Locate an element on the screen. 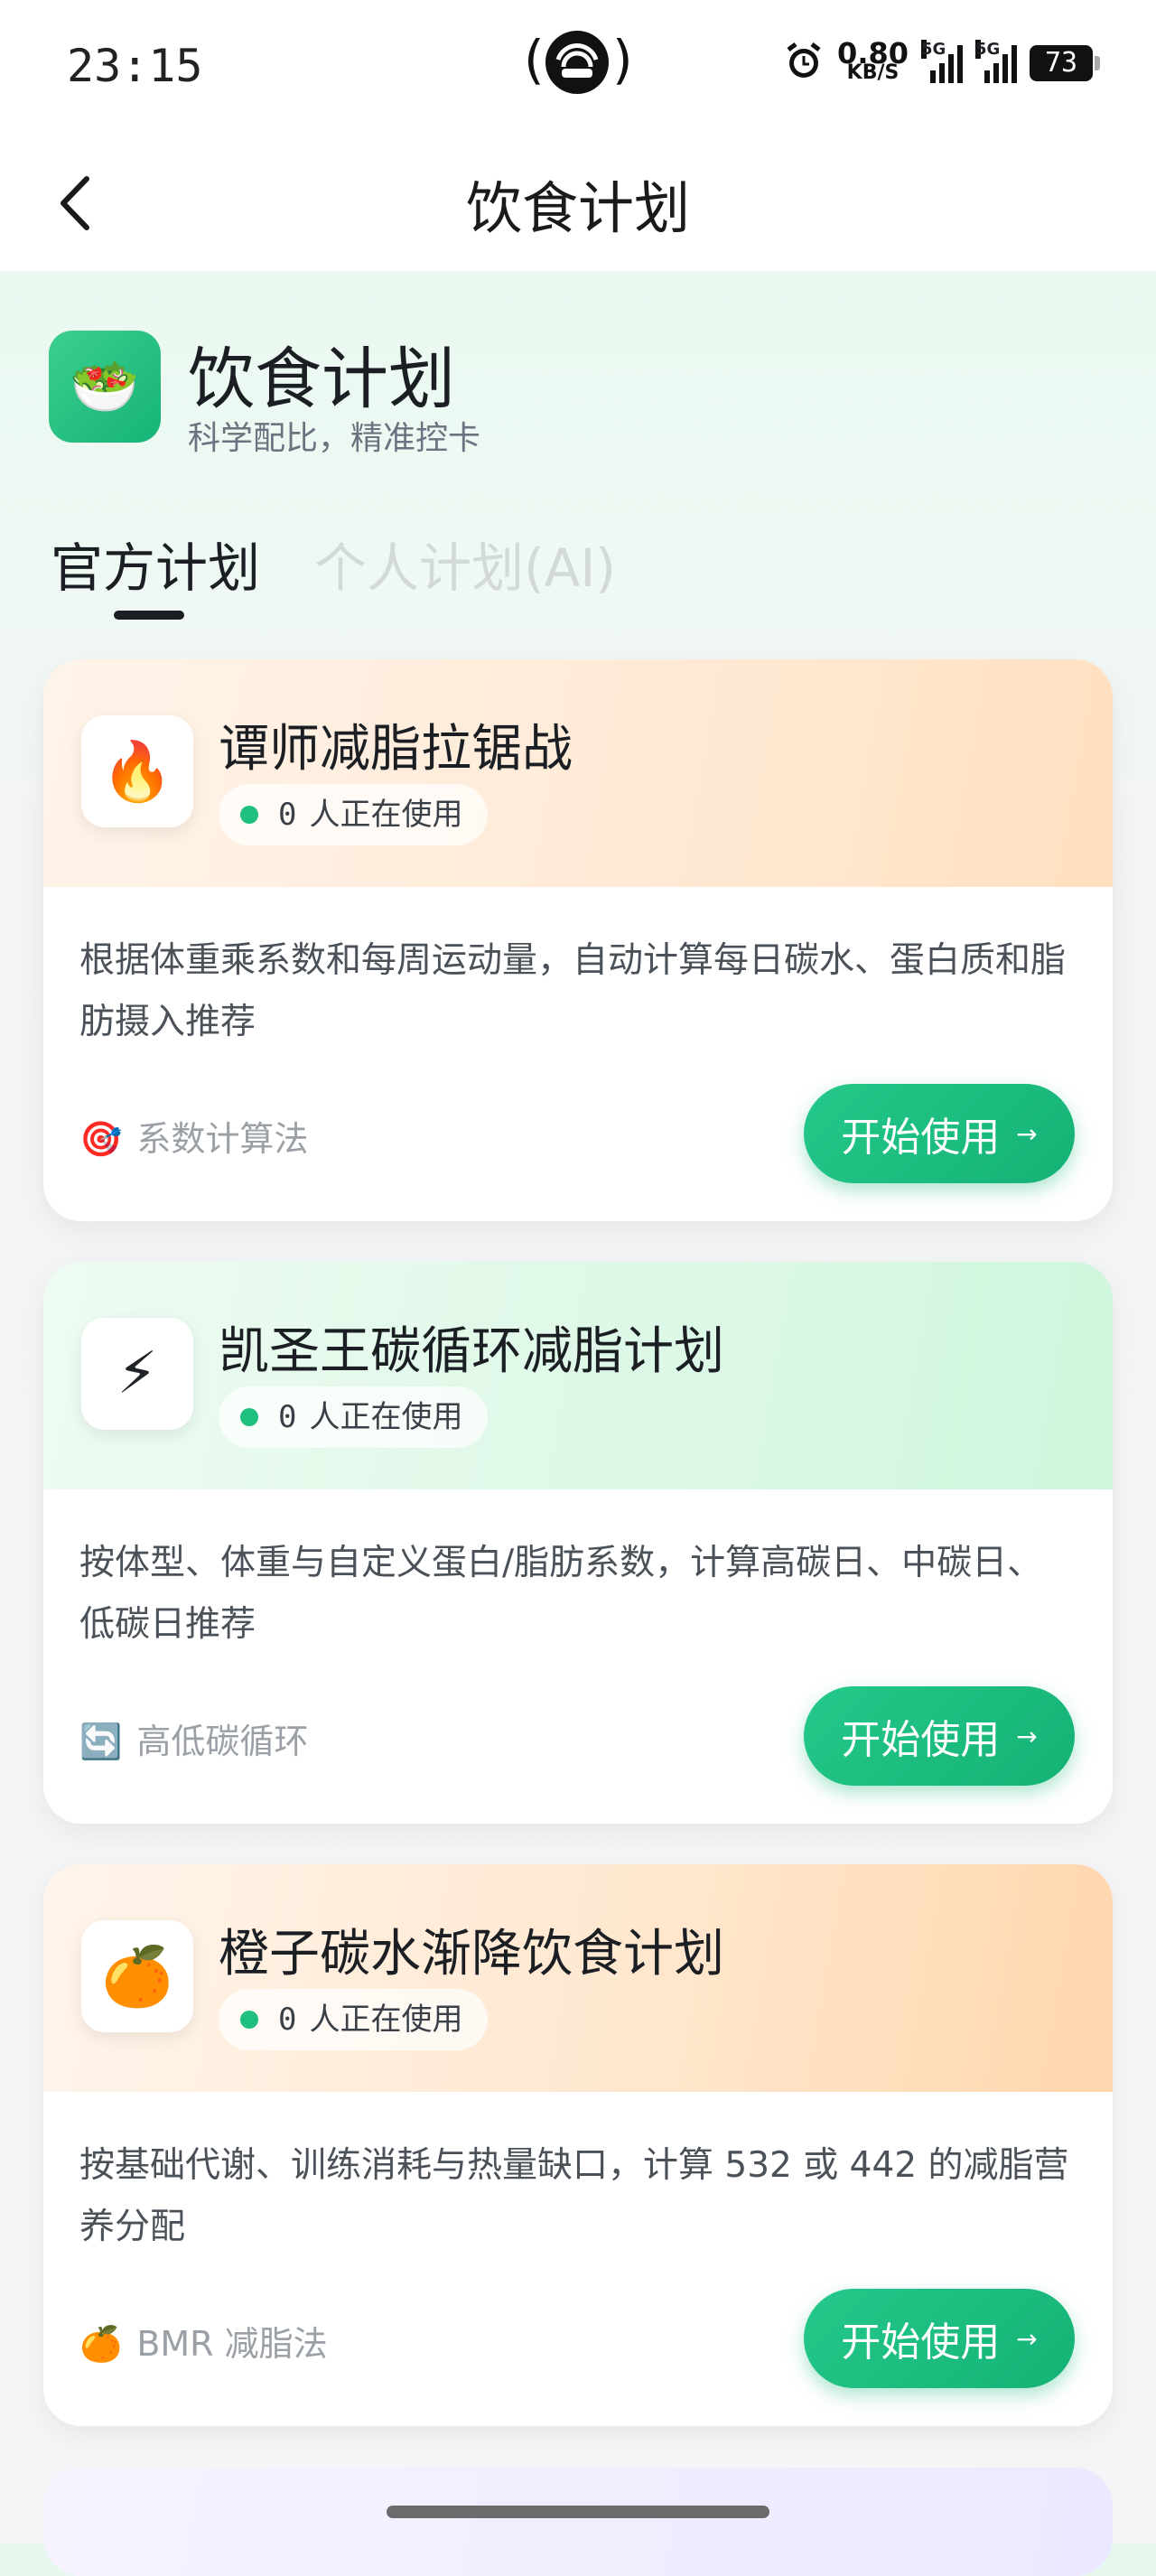  plan-method-label: 高低碳循环 is located at coordinates (222, 1741).